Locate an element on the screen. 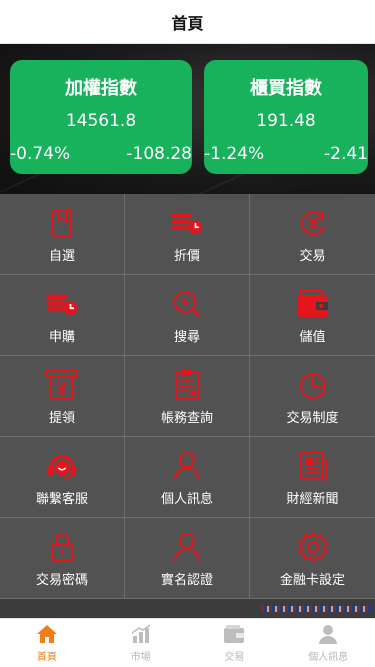 This screenshot has height=667, width=375. bar-chart-icon is located at coordinates (141, 634).